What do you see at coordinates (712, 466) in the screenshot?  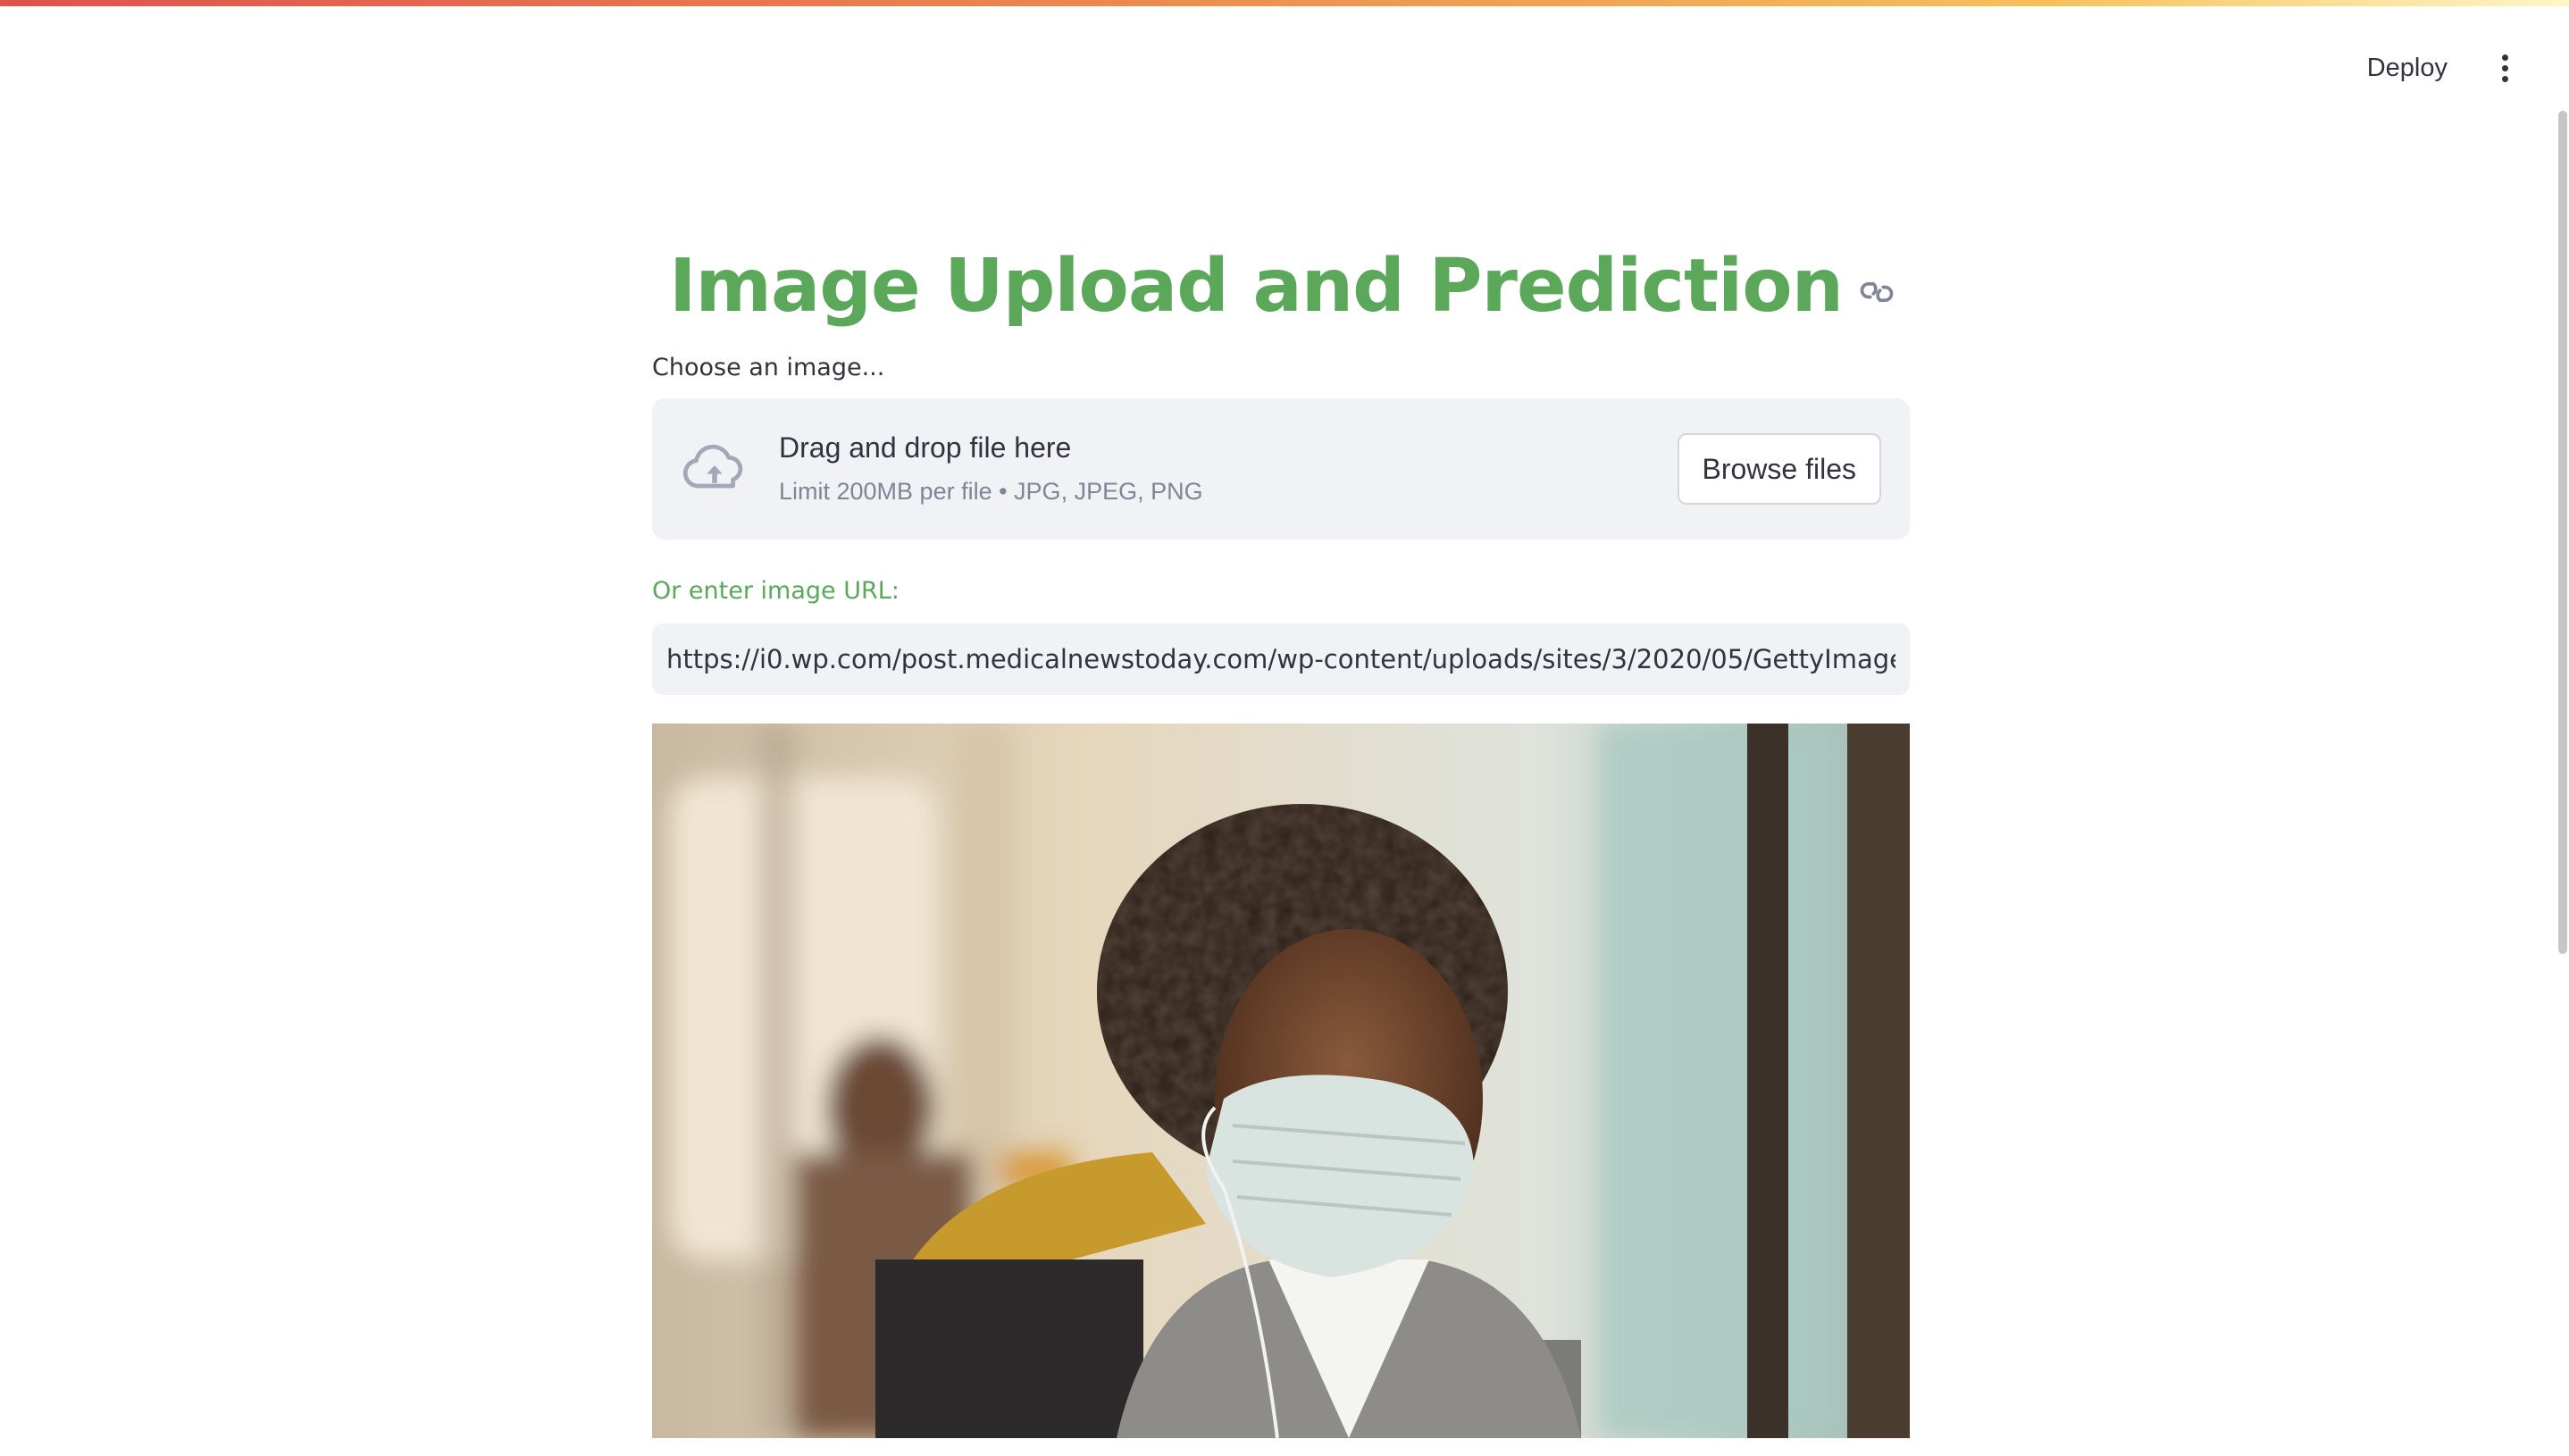 I see `cloud-upload-icon` at bounding box center [712, 466].